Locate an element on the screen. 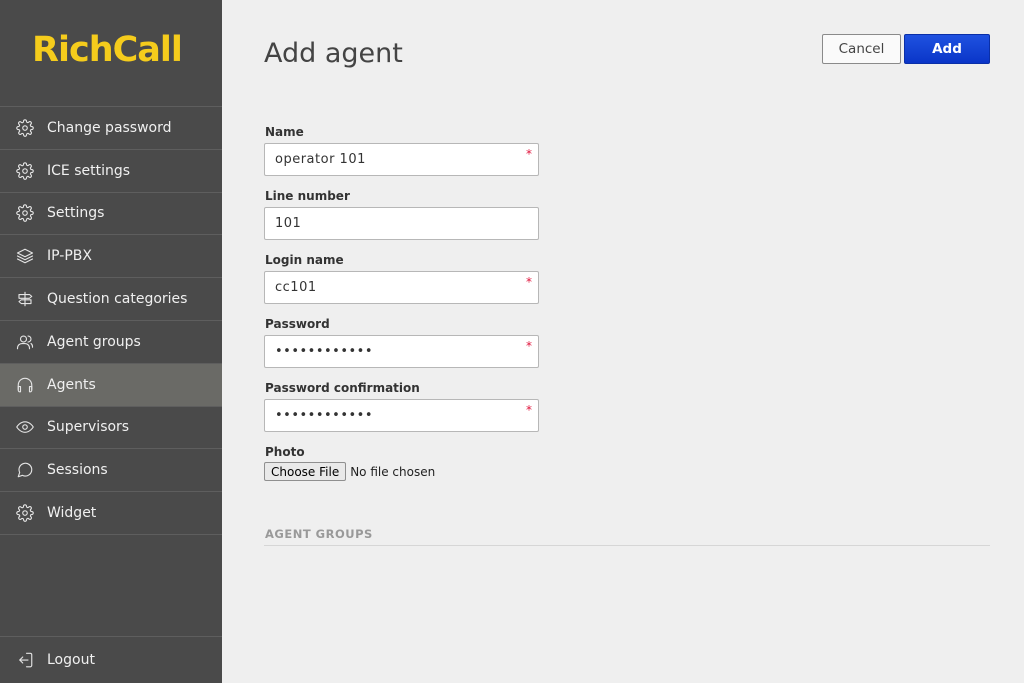 The image size is (1024, 683). name-field-wrapper: * is located at coordinates (401, 159).